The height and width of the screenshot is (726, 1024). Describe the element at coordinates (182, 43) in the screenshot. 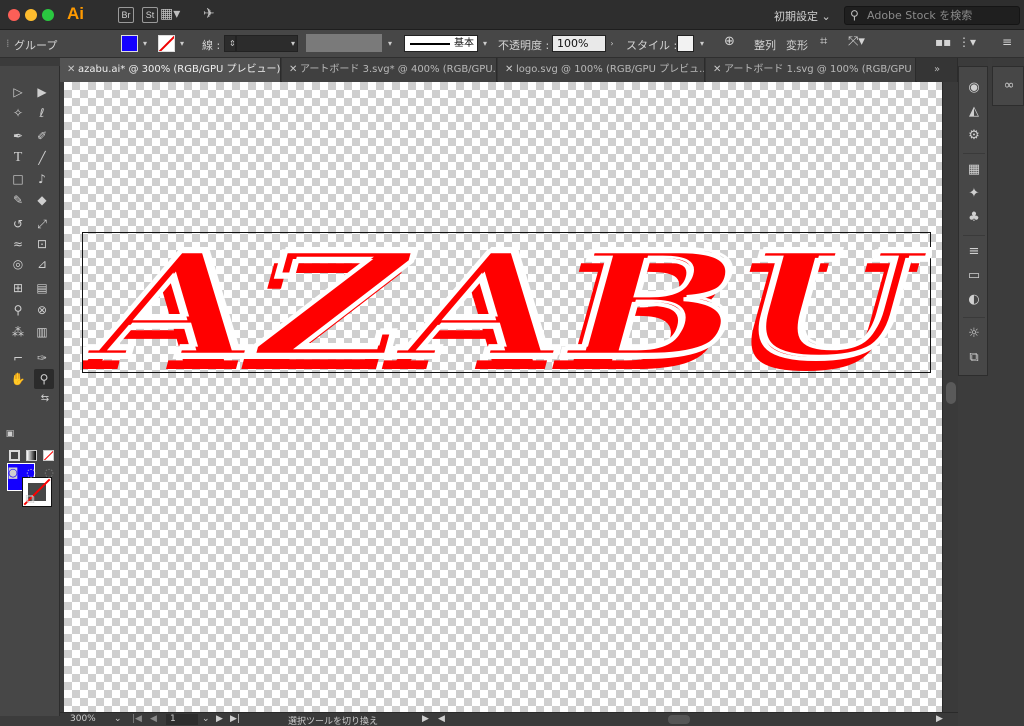

I see `stroke-dropdown-icon: ▾` at that location.